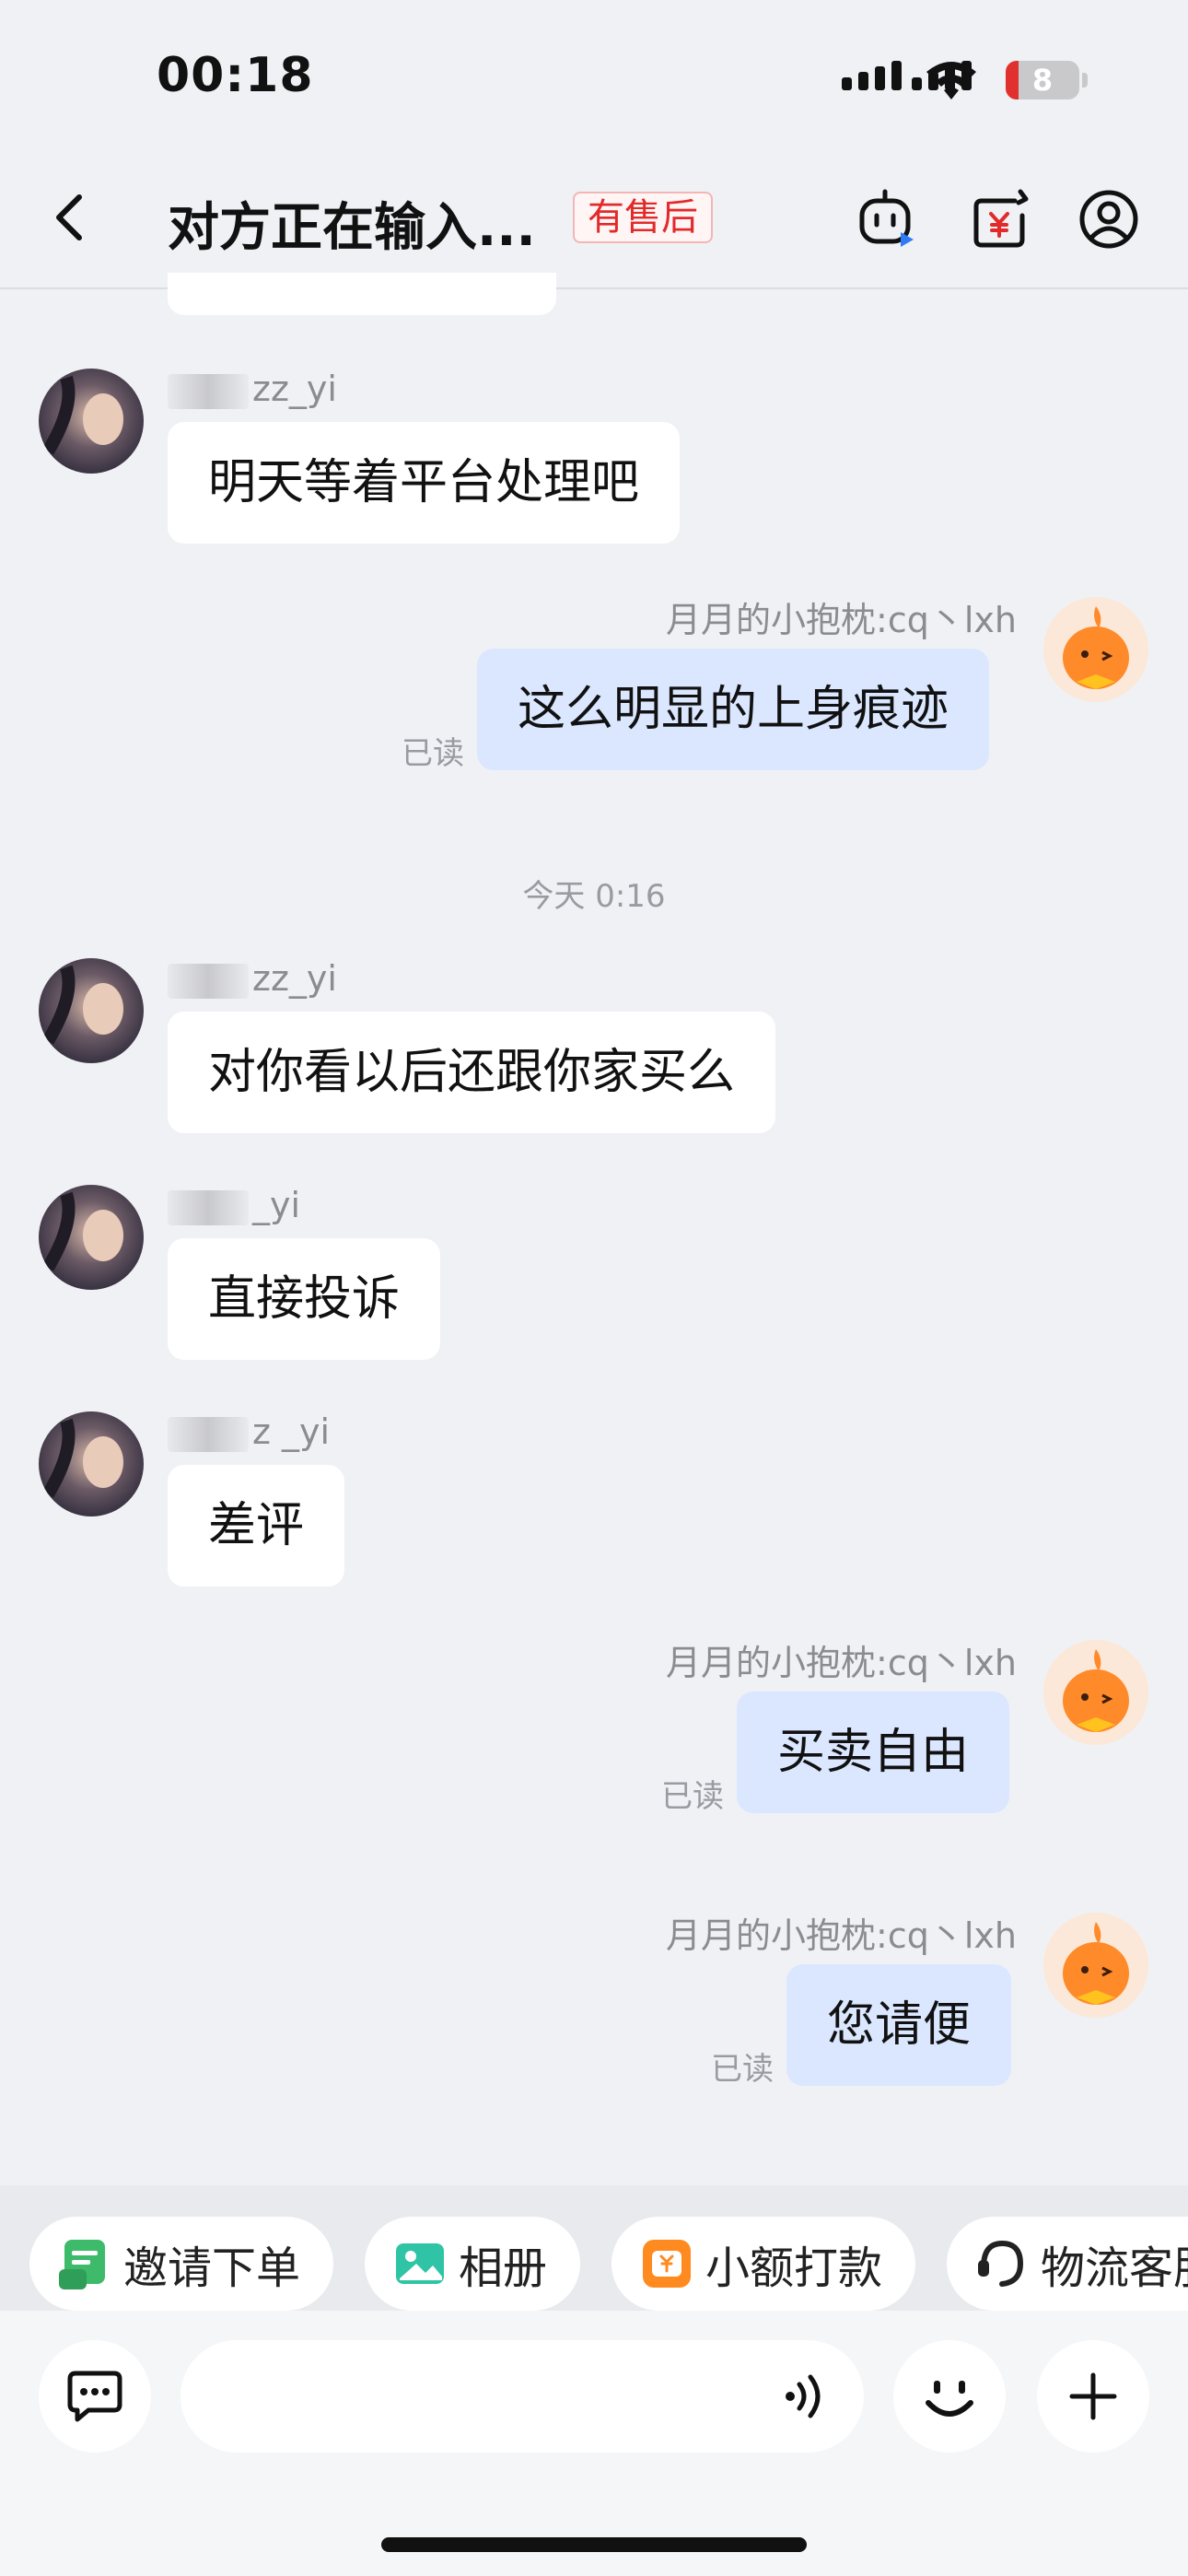 The height and width of the screenshot is (2576, 1188). Describe the element at coordinates (1000, 219) in the screenshot. I see `refund-icon` at that location.